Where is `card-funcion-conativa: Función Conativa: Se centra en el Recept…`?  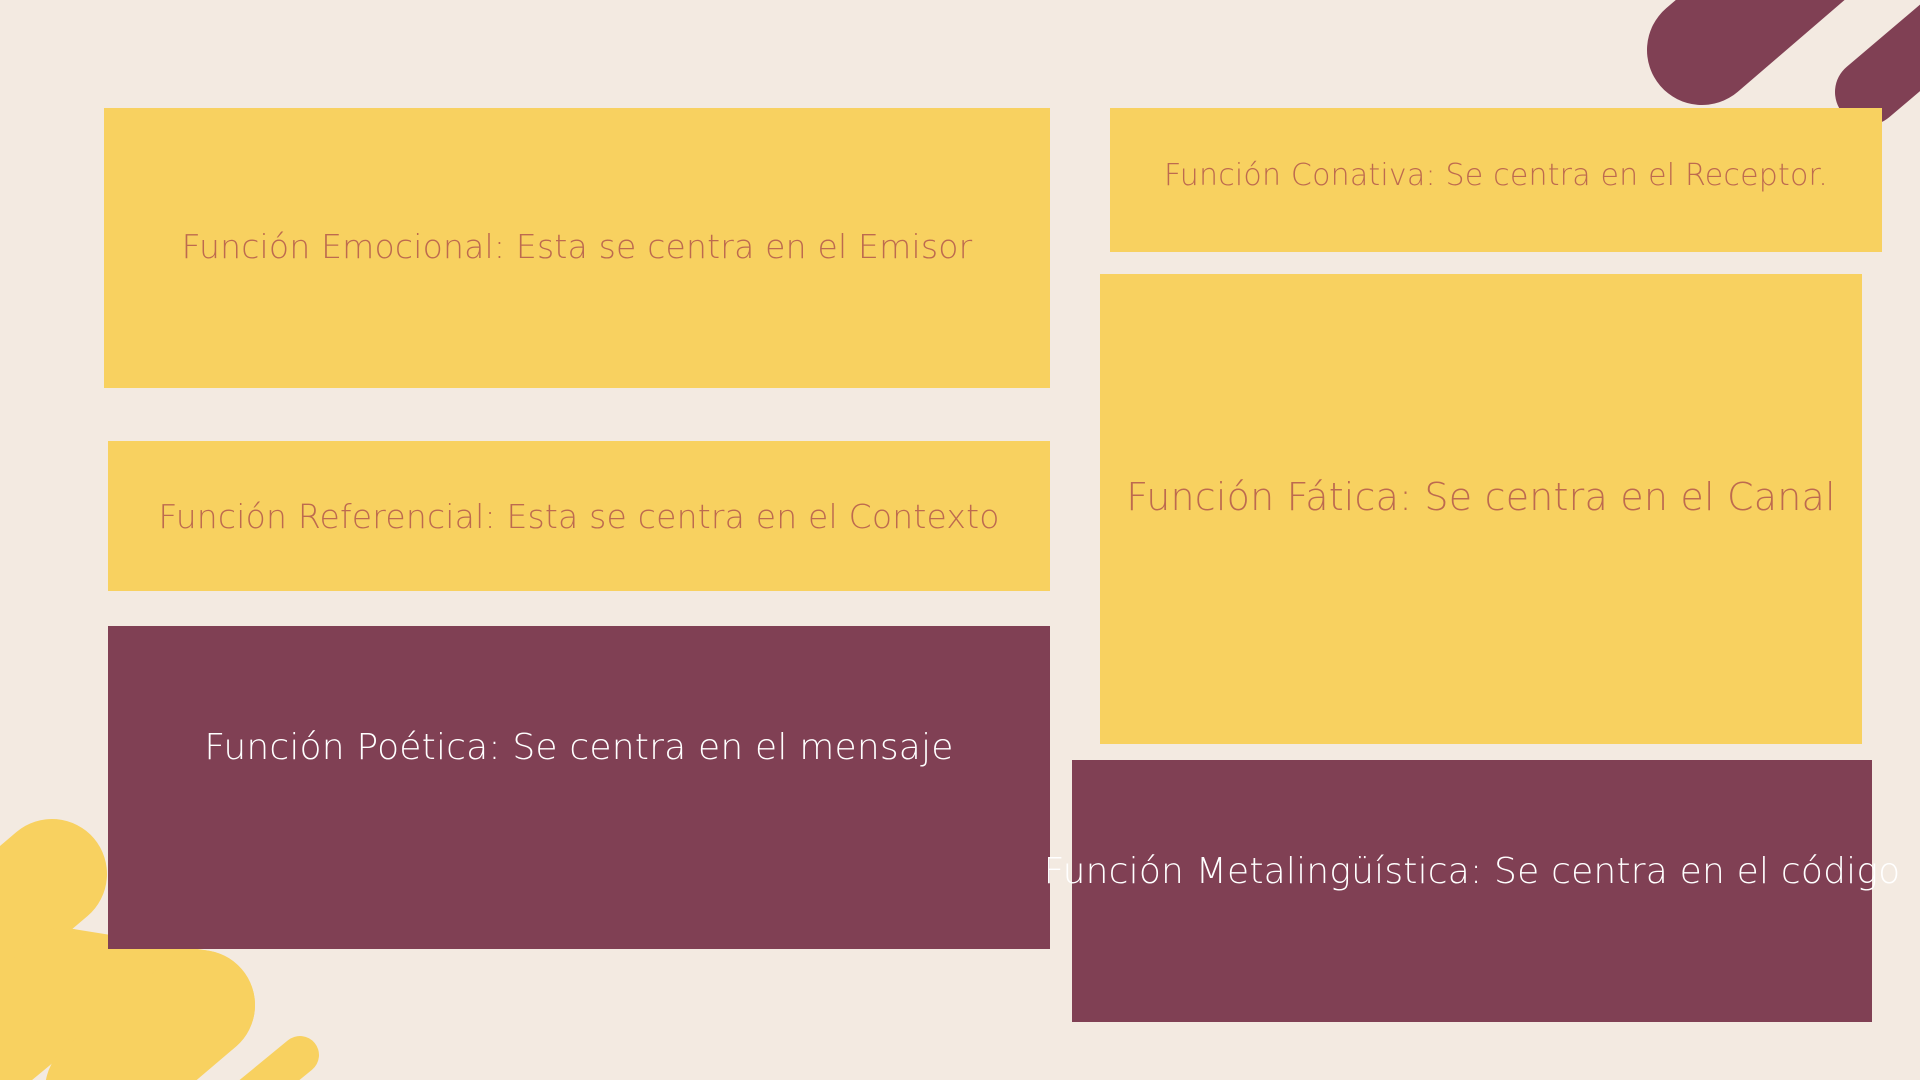
card-funcion-conativa: Función Conativa: Se centra en el Recept… is located at coordinates (1496, 180).